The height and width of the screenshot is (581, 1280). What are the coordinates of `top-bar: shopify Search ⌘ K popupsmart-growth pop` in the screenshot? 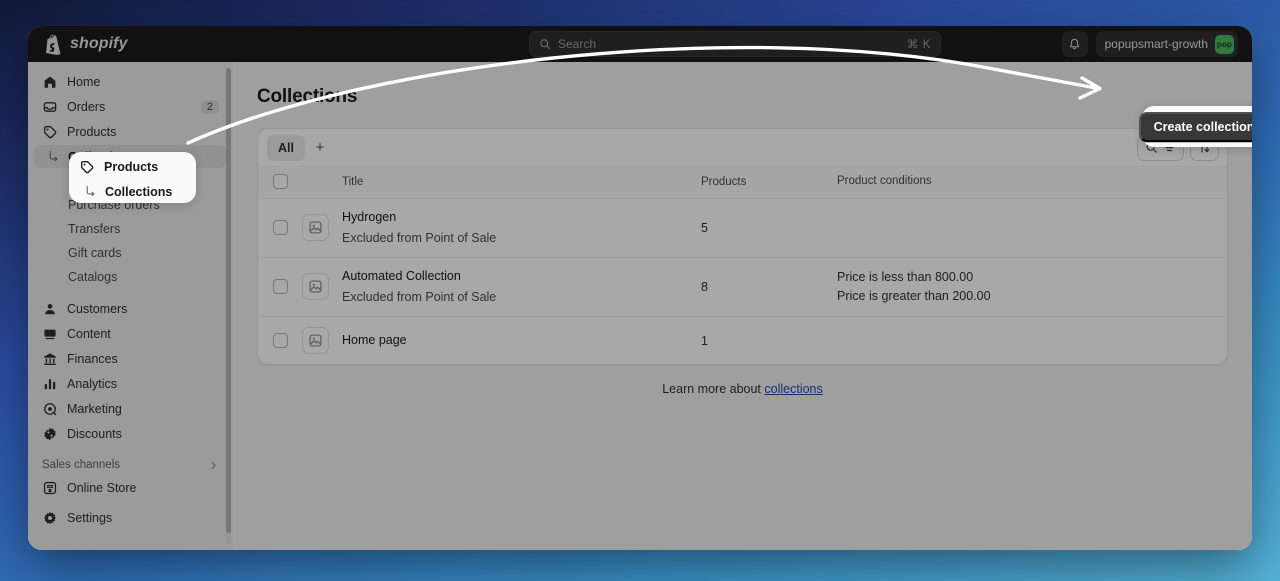 It's located at (640, 44).